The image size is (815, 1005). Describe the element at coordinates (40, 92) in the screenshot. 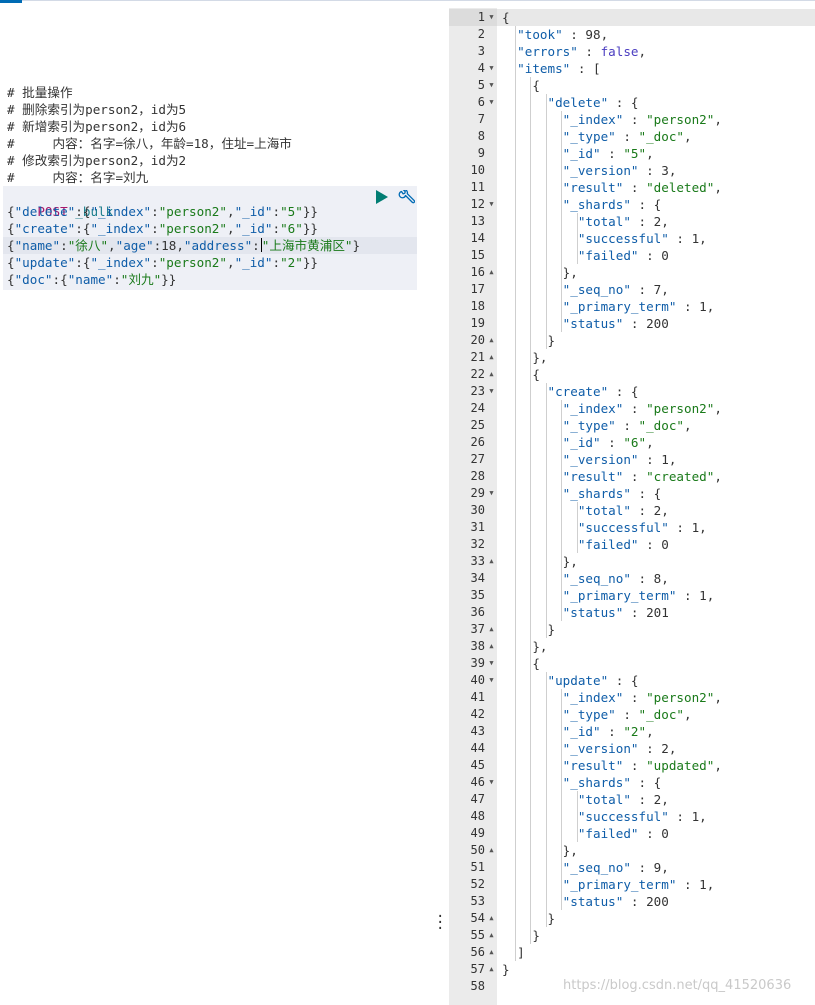

I see `comment-line: # 批量操作` at that location.